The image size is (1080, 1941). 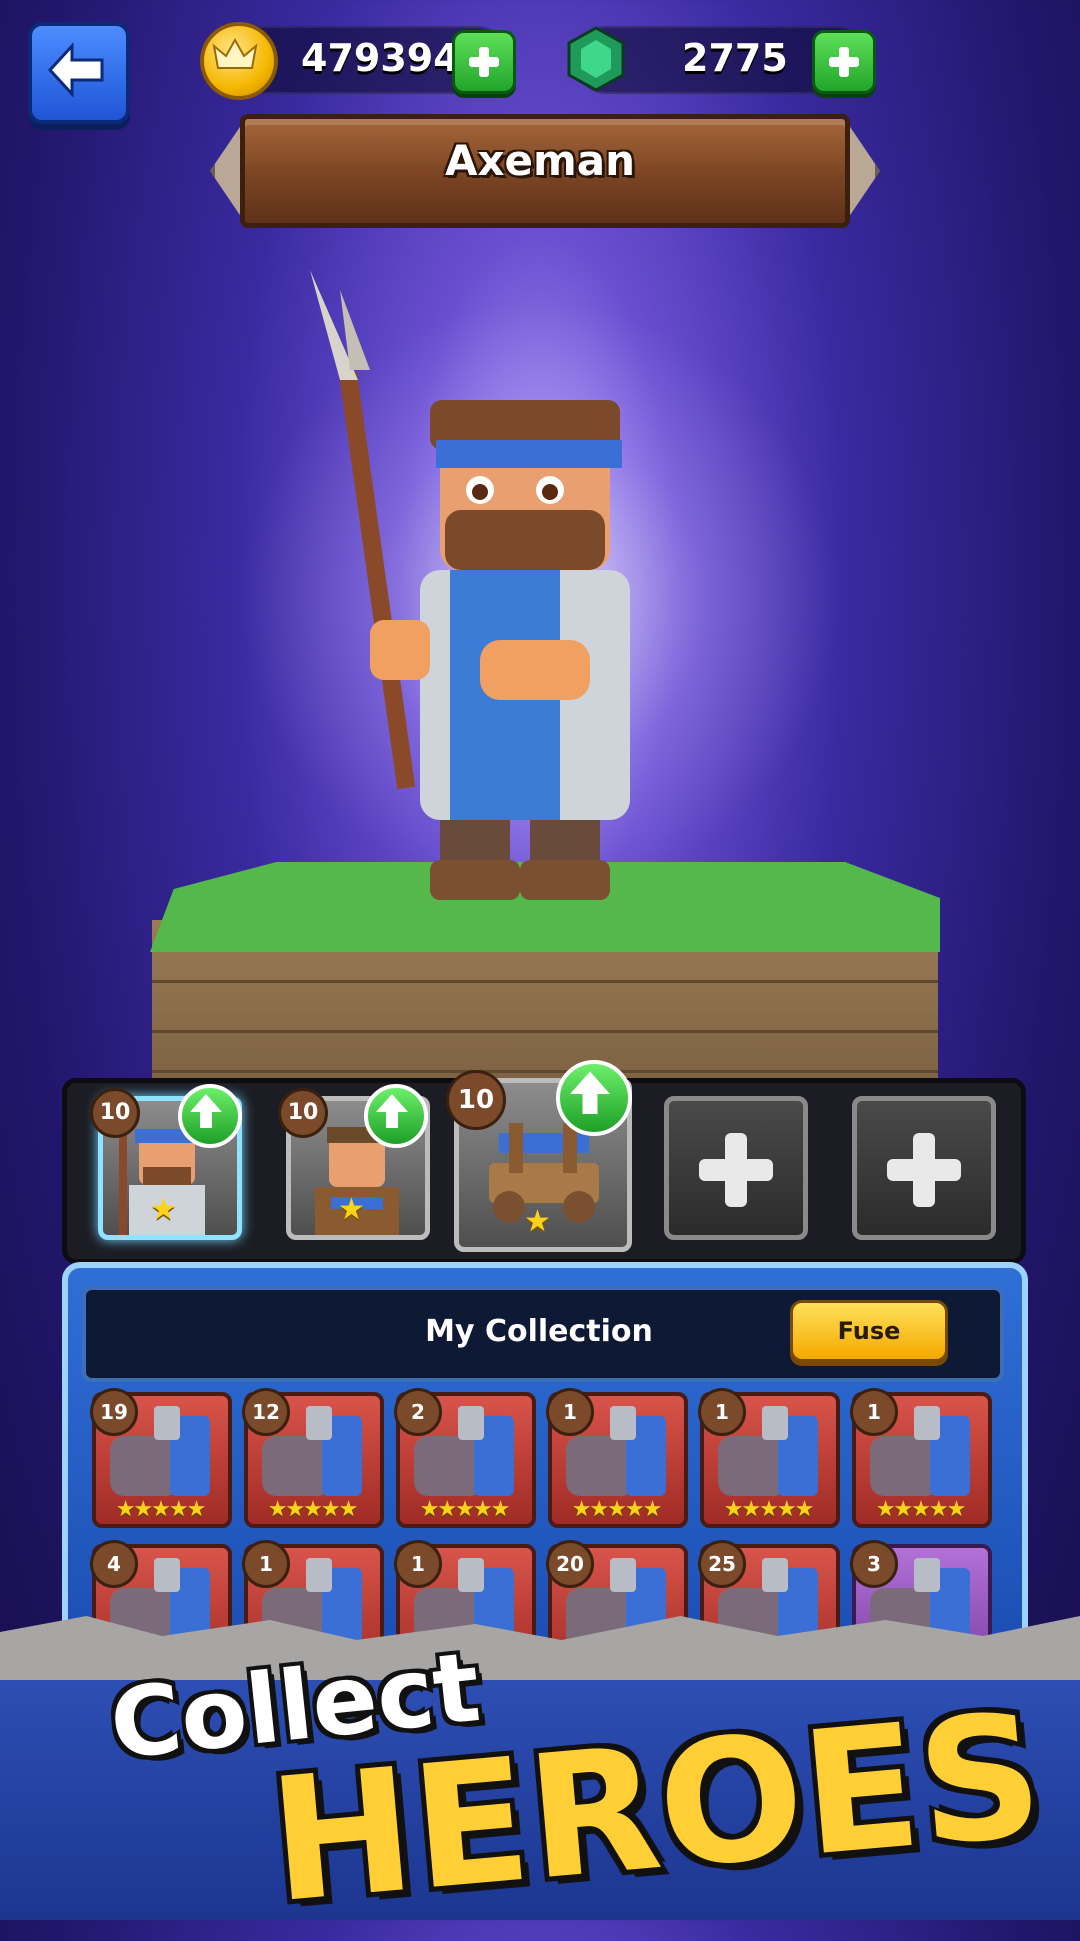 What do you see at coordinates (114, 1564) in the screenshot?
I see `card-count-badge: 4` at bounding box center [114, 1564].